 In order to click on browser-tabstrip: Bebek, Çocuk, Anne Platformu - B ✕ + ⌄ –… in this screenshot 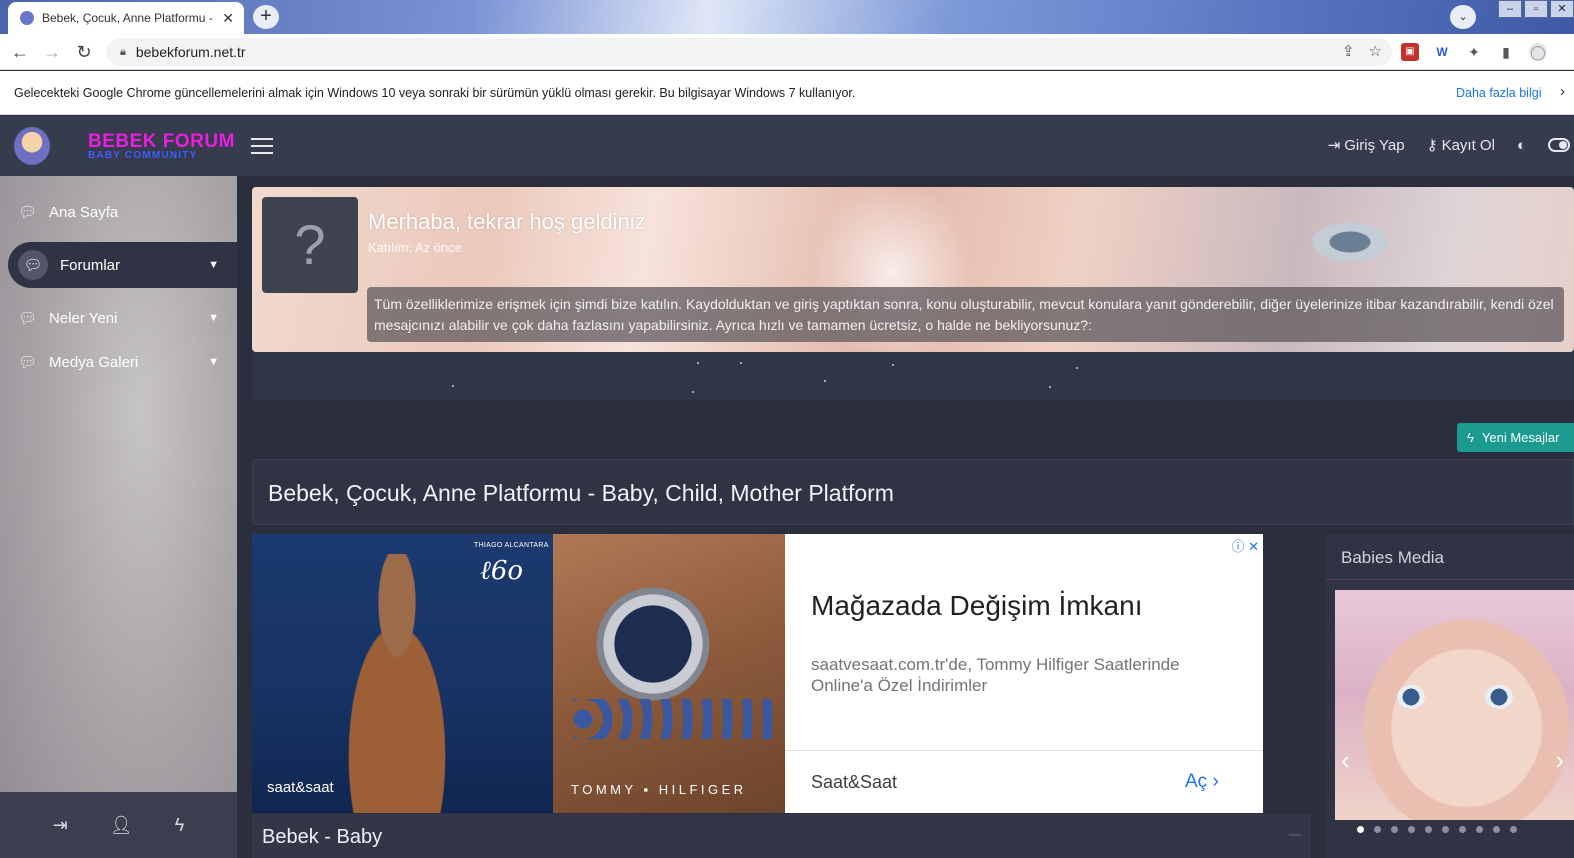, I will do `click(787, 17)`.